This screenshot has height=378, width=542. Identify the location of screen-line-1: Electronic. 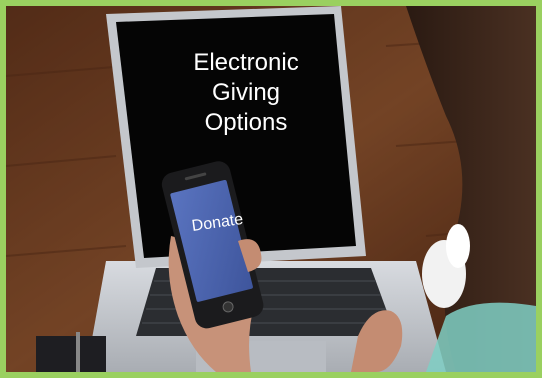
(246, 62).